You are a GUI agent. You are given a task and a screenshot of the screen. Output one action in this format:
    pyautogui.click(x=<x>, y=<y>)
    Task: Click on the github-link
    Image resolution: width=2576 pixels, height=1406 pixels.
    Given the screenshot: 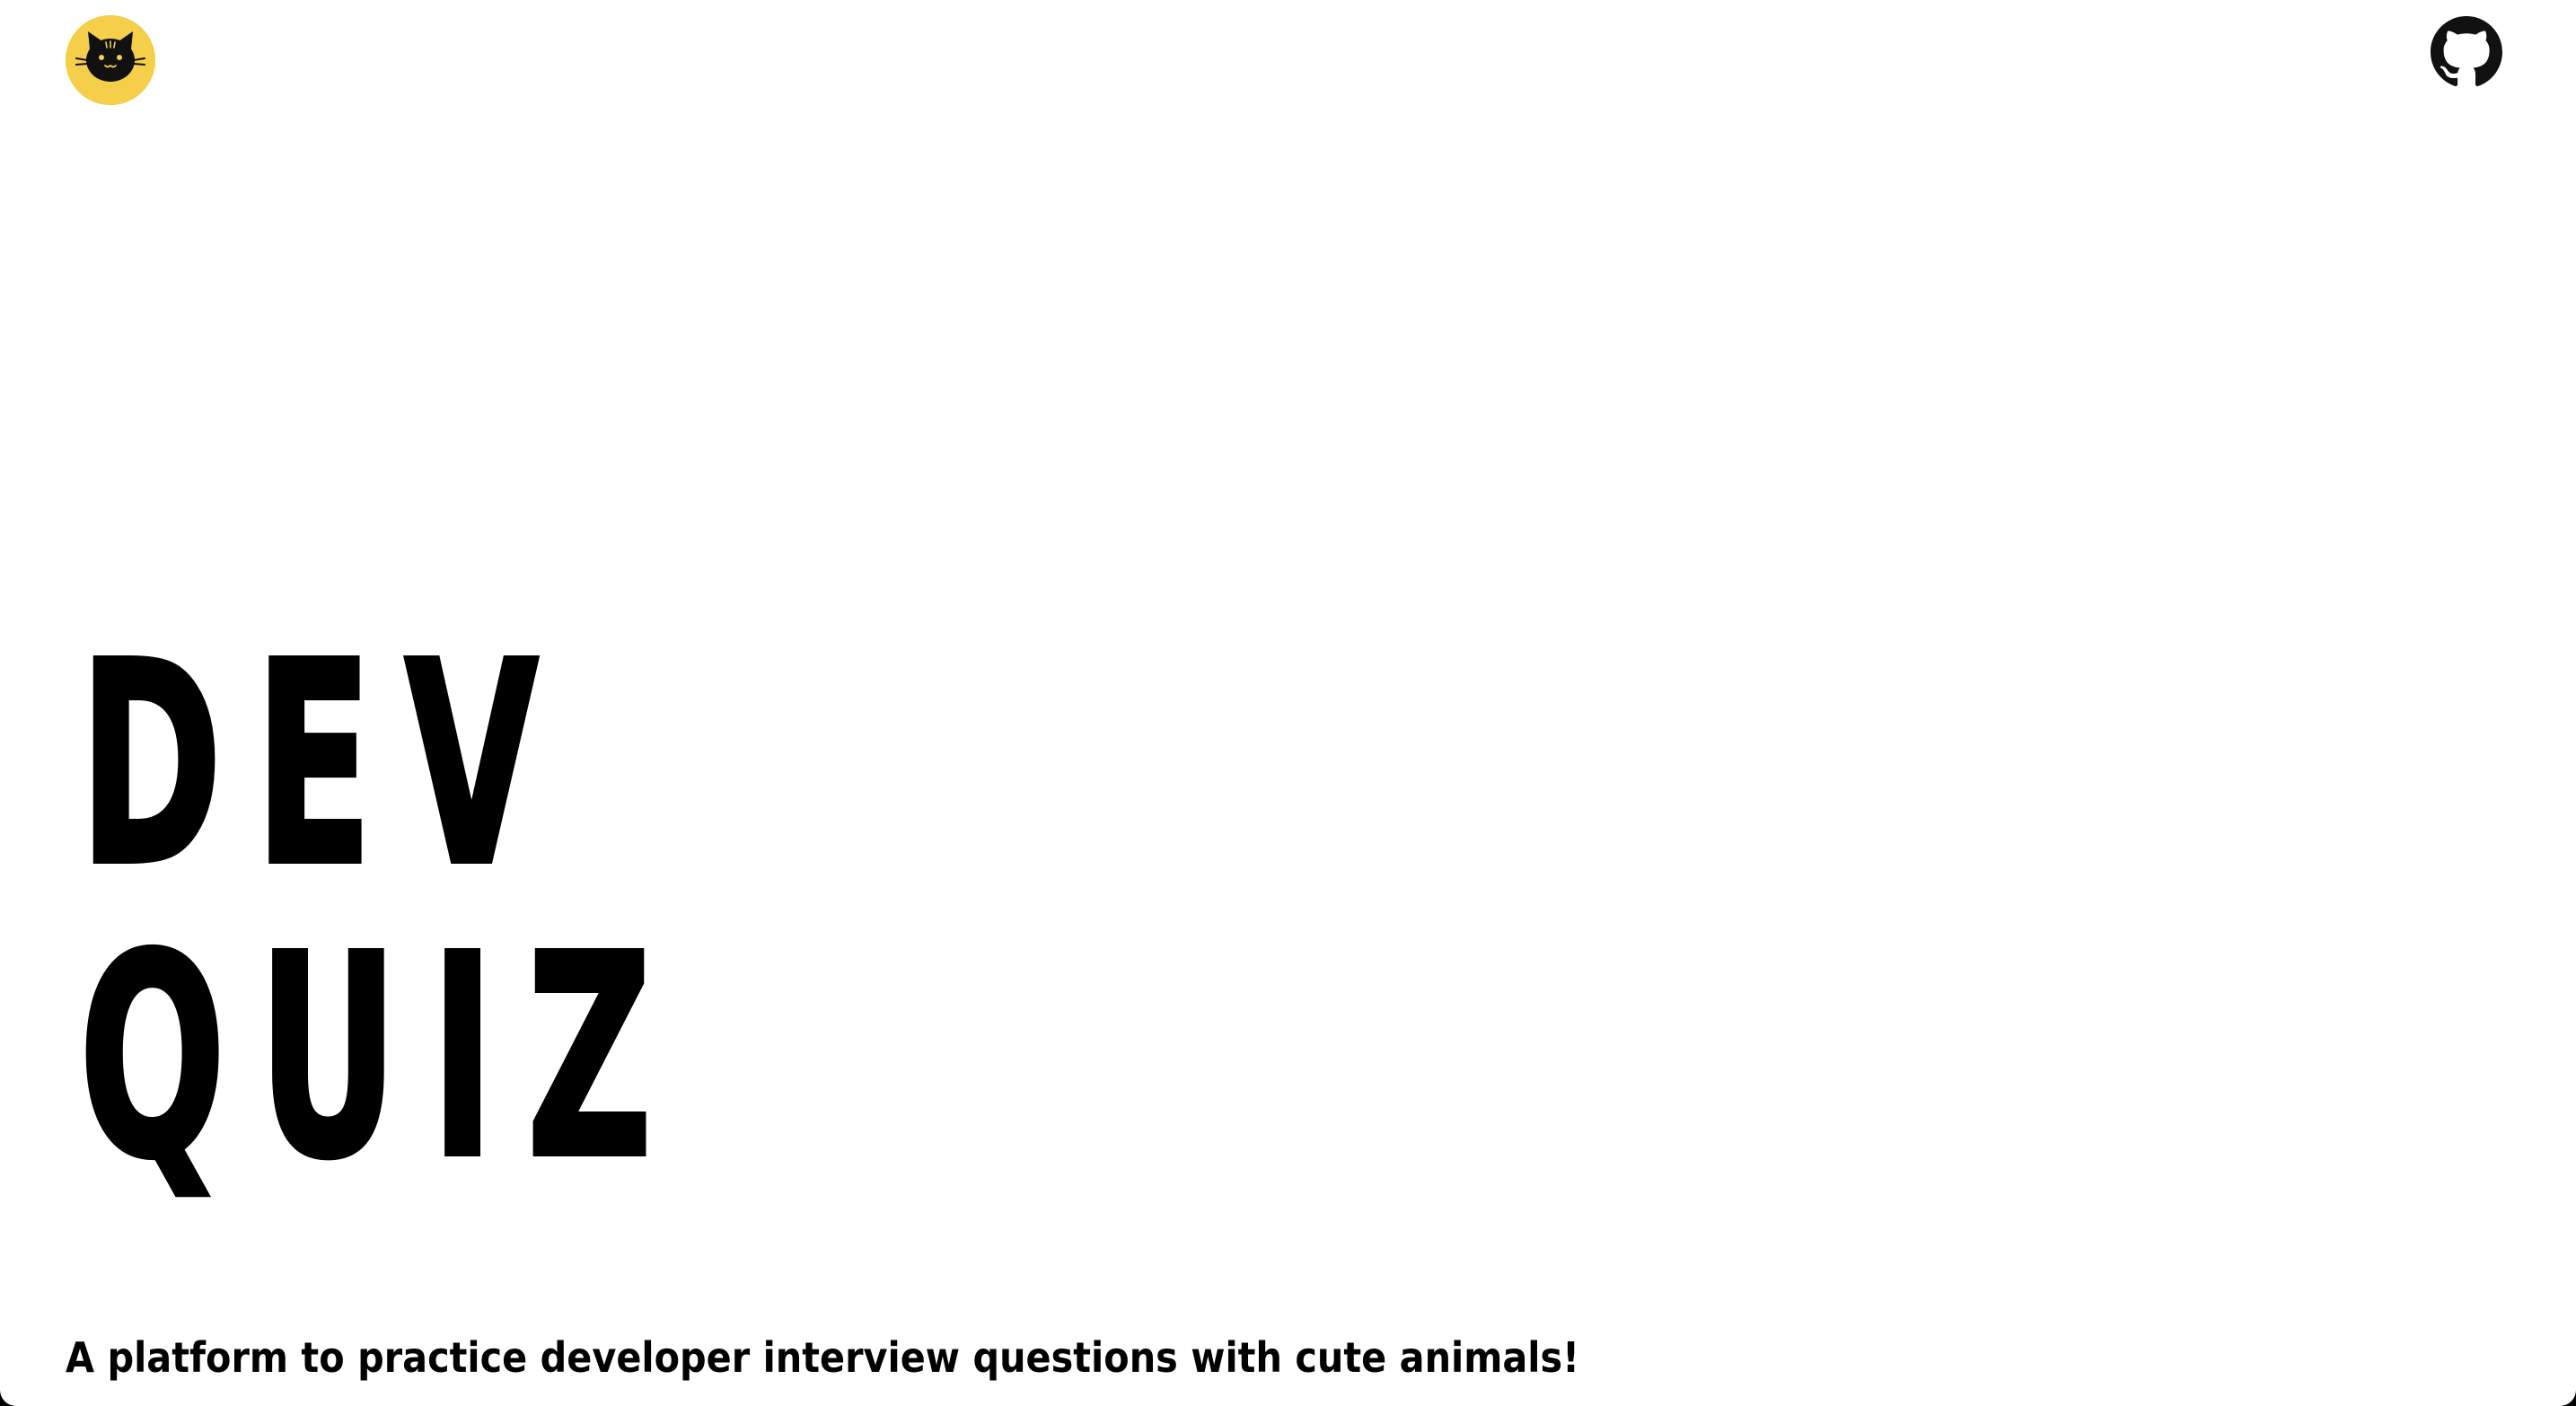 What is the action you would take?
    pyautogui.click(x=2466, y=52)
    